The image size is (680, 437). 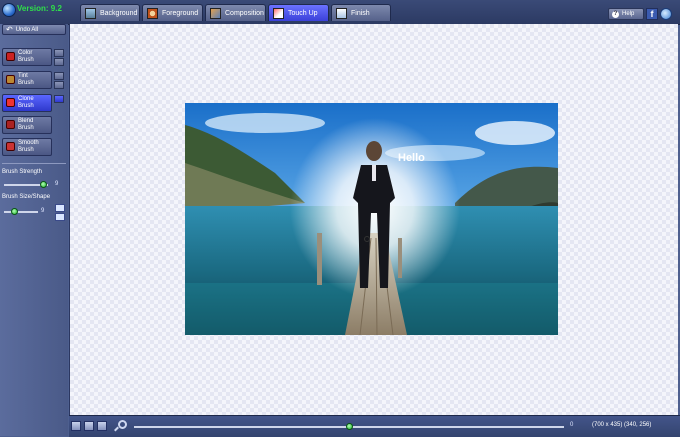 I want to click on help-button: ? Help, so click(x=626, y=14).